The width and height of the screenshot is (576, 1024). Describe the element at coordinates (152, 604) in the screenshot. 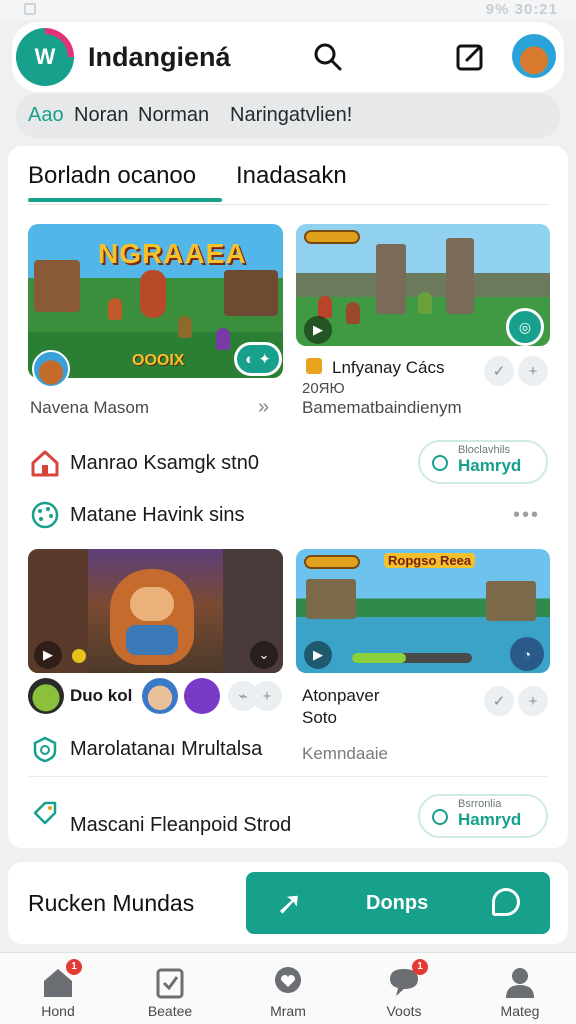

I see `hero-face` at that location.